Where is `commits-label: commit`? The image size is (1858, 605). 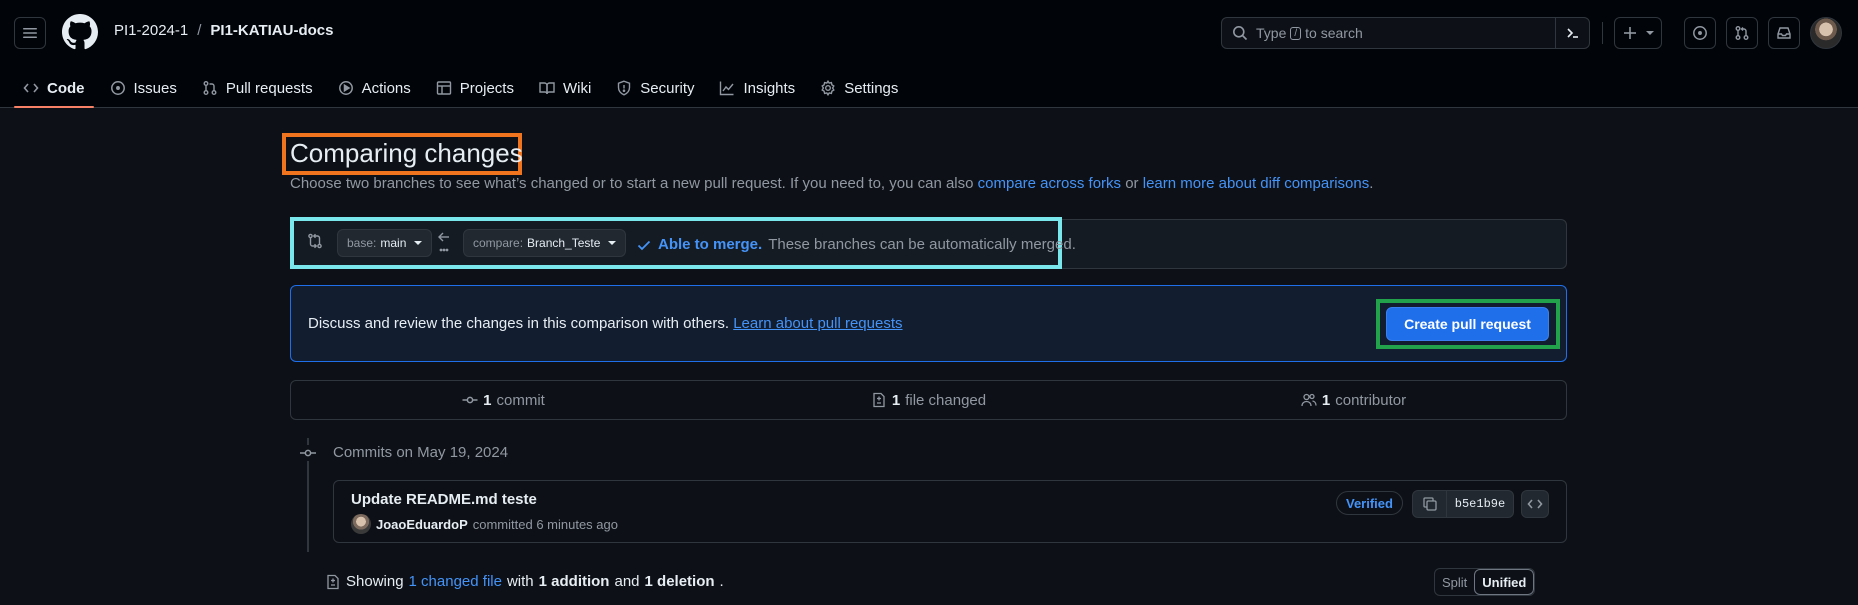 commits-label: commit is located at coordinates (520, 400).